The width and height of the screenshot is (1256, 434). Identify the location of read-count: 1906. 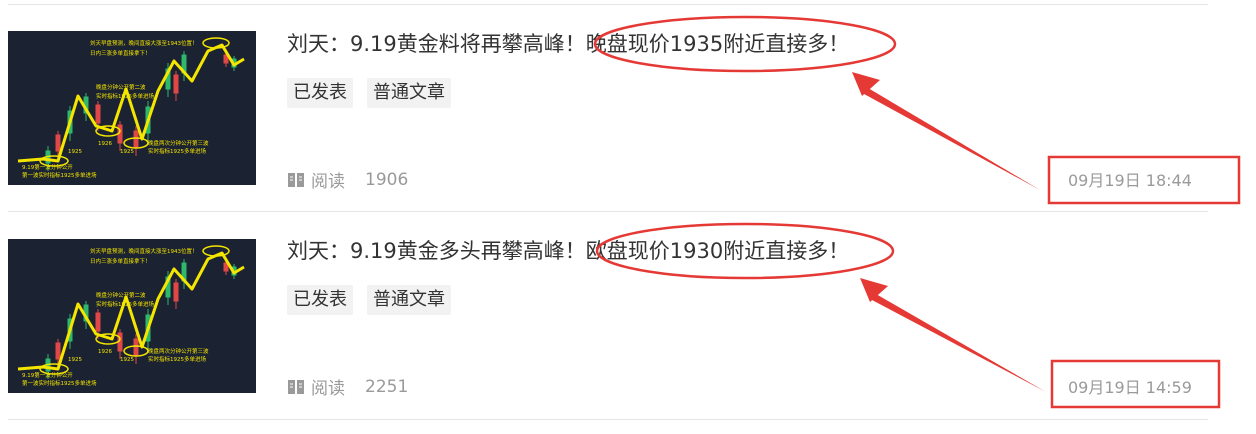
(387, 179).